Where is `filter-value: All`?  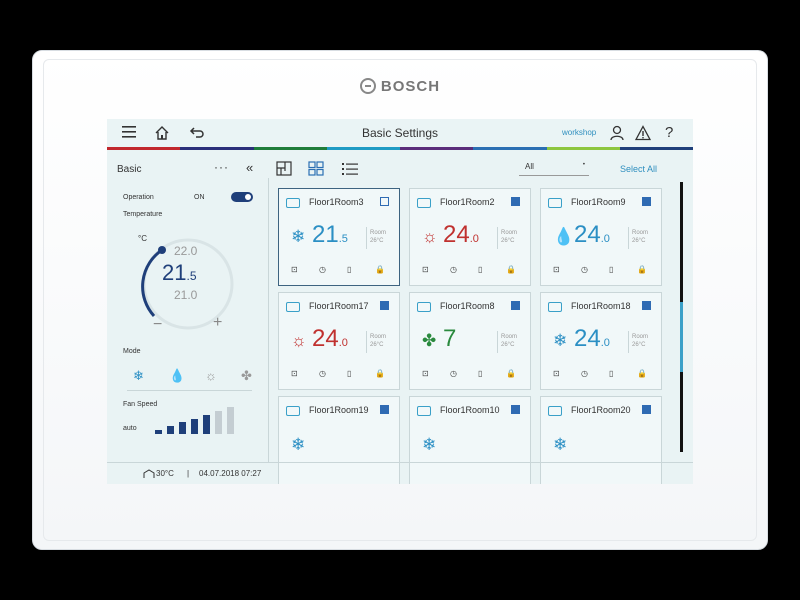
filter-value: All is located at coordinates (529, 166).